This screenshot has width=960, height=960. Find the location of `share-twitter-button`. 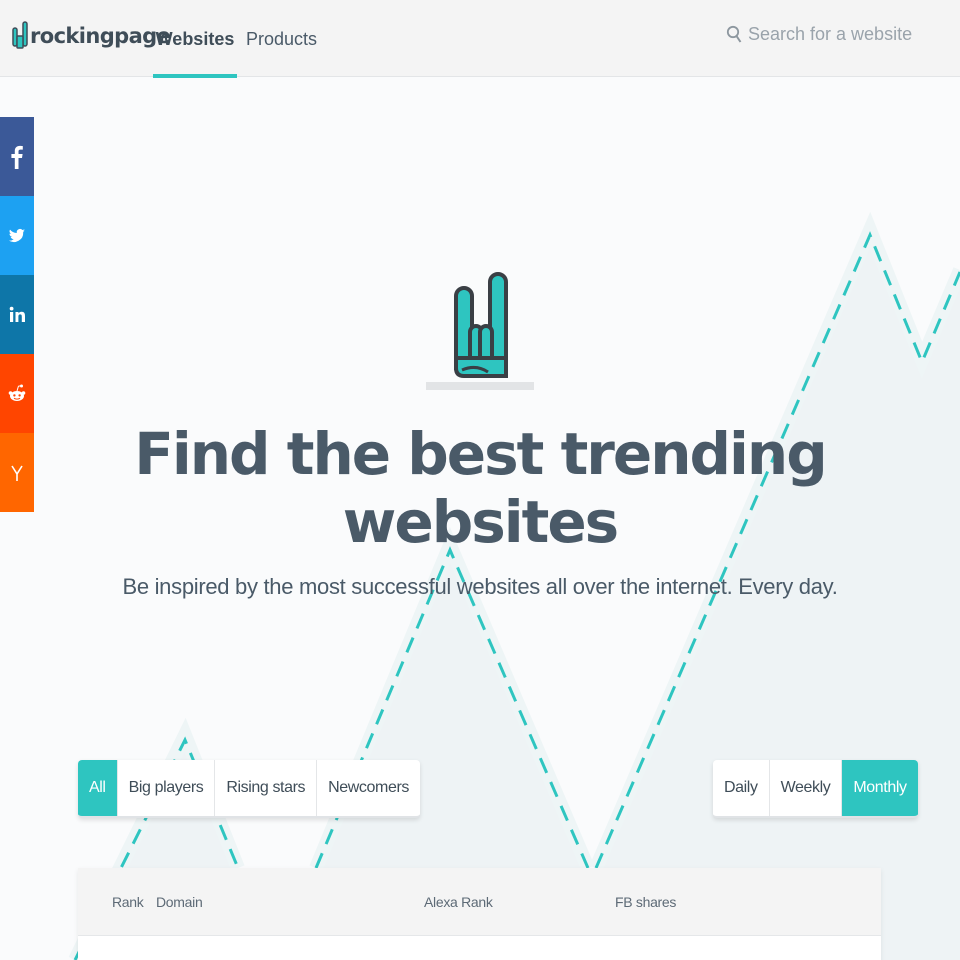

share-twitter-button is located at coordinates (17, 235).